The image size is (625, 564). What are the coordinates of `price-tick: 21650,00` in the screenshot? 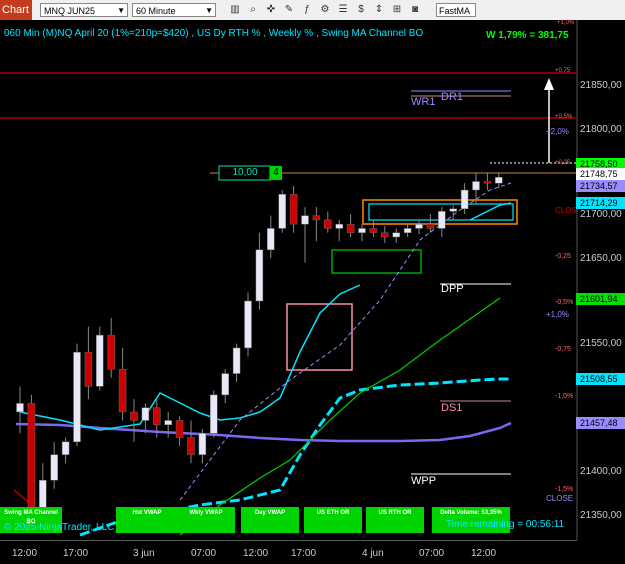 It's located at (601, 258).